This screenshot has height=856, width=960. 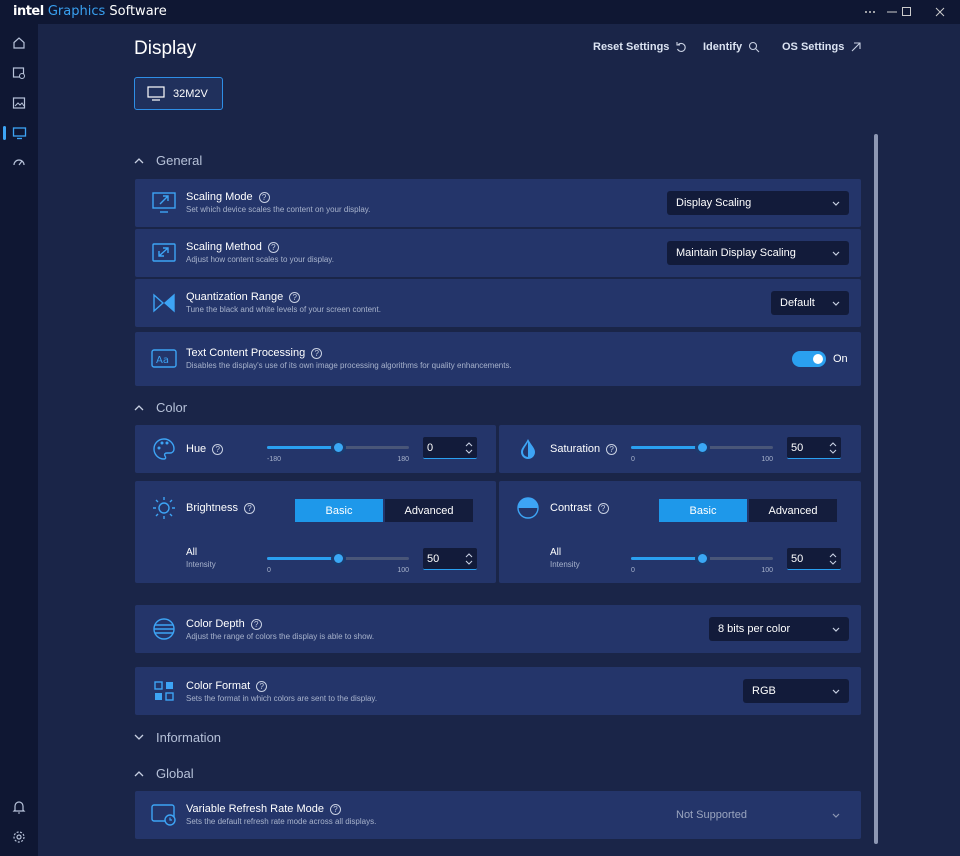 I want to click on contrast-advanced-tab: Advanced, so click(x=793, y=510).